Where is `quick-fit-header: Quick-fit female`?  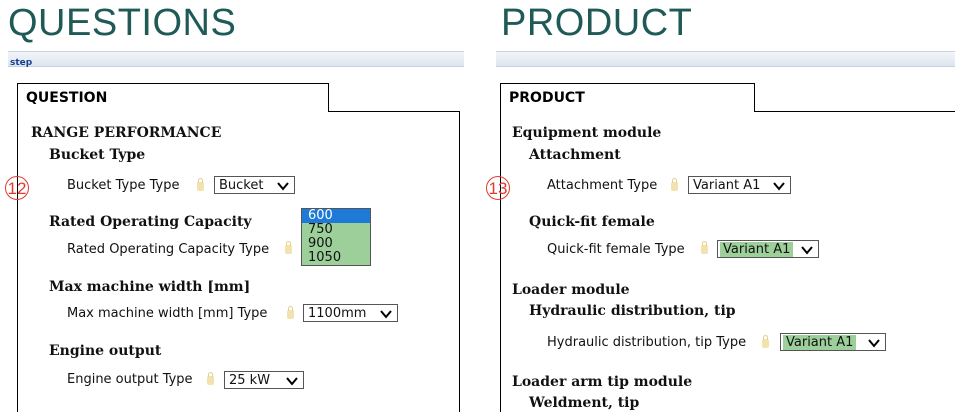 quick-fit-header: Quick-fit female is located at coordinates (592, 222).